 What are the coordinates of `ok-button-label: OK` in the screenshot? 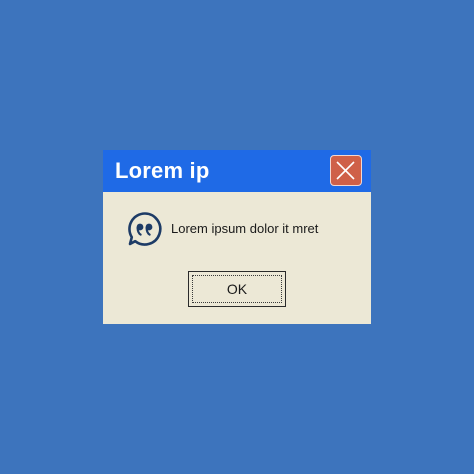 It's located at (237, 289).